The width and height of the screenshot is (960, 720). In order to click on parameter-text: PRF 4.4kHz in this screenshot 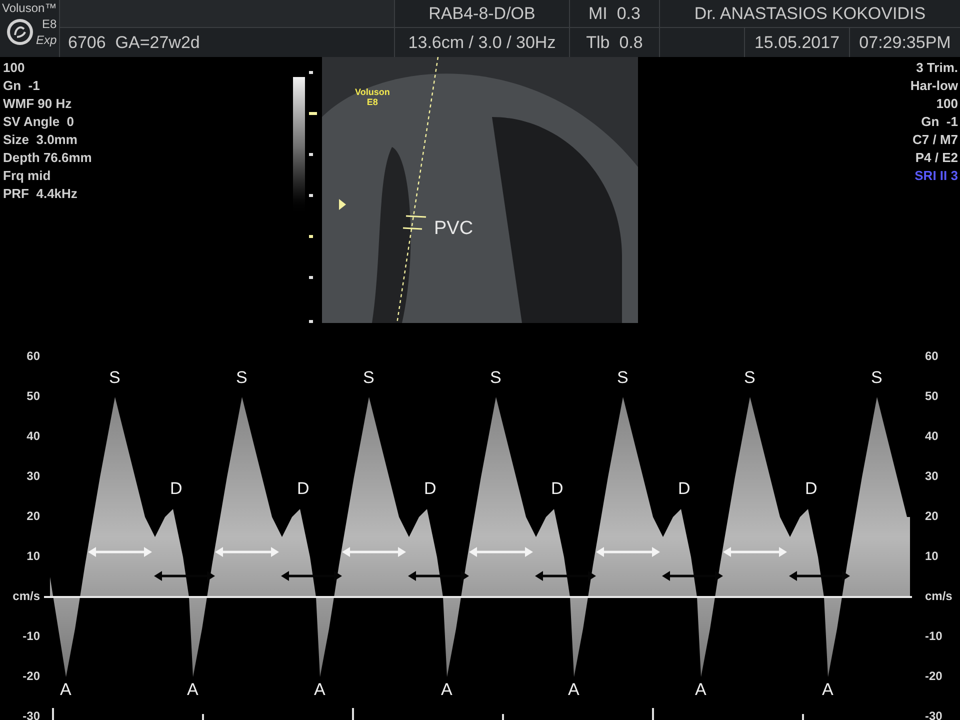, I will do `click(40, 194)`.